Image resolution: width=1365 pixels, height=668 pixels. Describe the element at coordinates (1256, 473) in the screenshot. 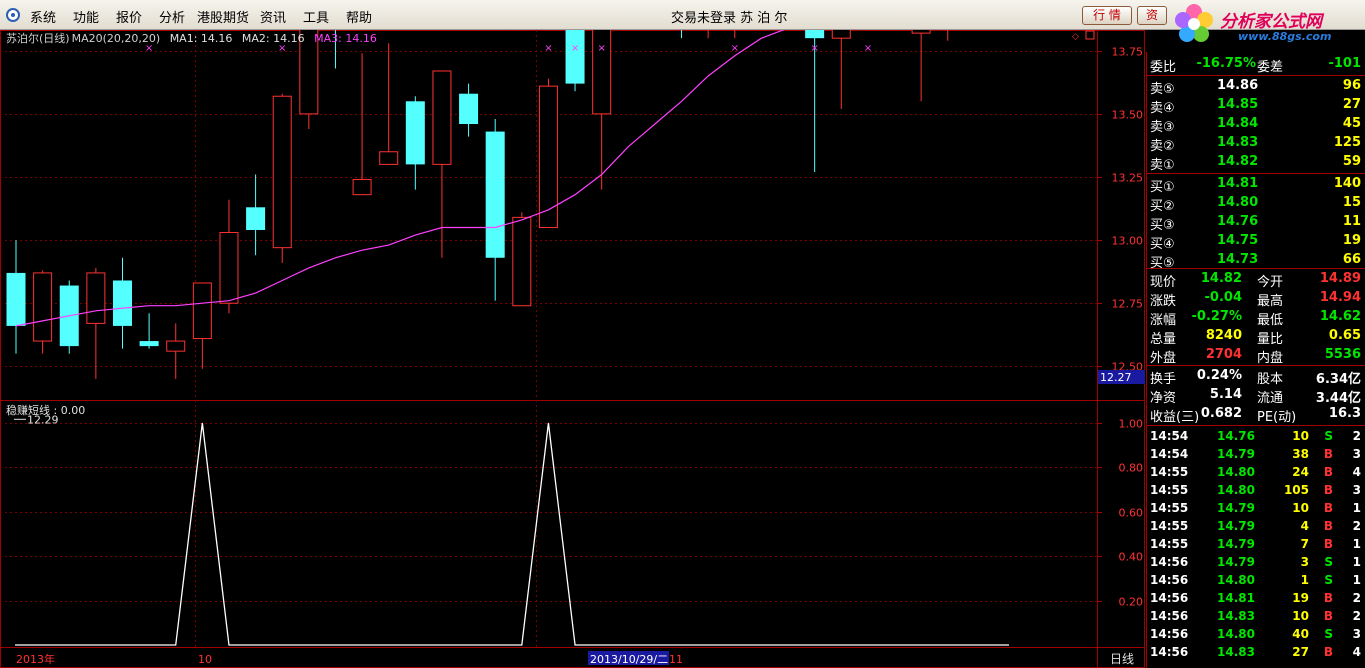

I see `tick-row: 14:55 14.80 24 B 4` at that location.